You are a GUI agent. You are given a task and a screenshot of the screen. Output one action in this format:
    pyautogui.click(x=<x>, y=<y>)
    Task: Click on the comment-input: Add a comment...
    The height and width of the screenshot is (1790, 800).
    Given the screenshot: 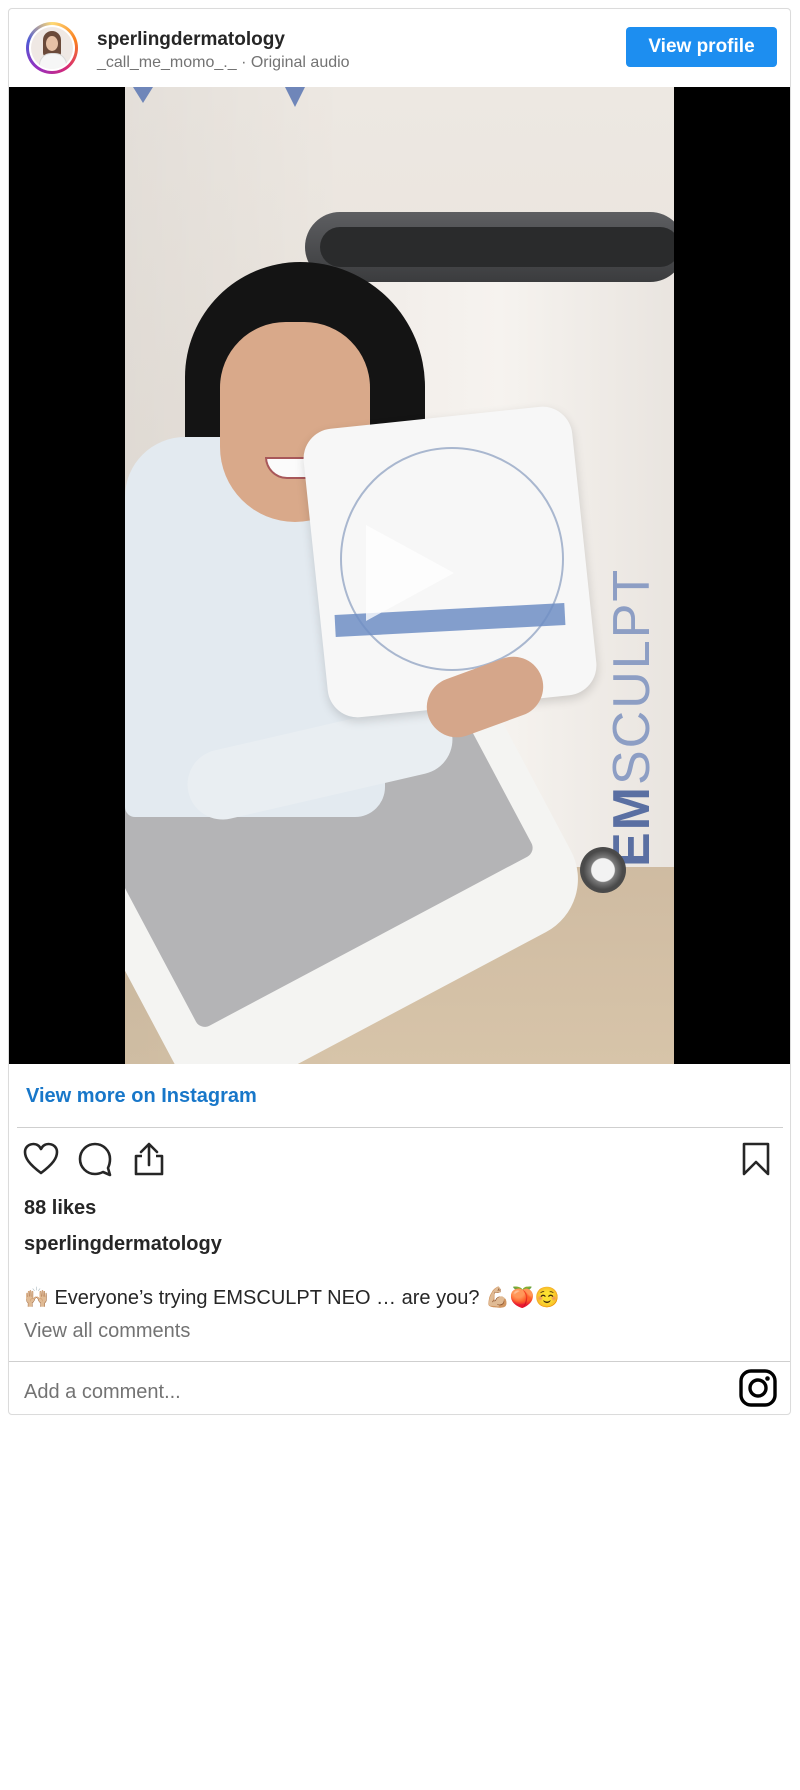 What is the action you would take?
    pyautogui.click(x=102, y=1392)
    